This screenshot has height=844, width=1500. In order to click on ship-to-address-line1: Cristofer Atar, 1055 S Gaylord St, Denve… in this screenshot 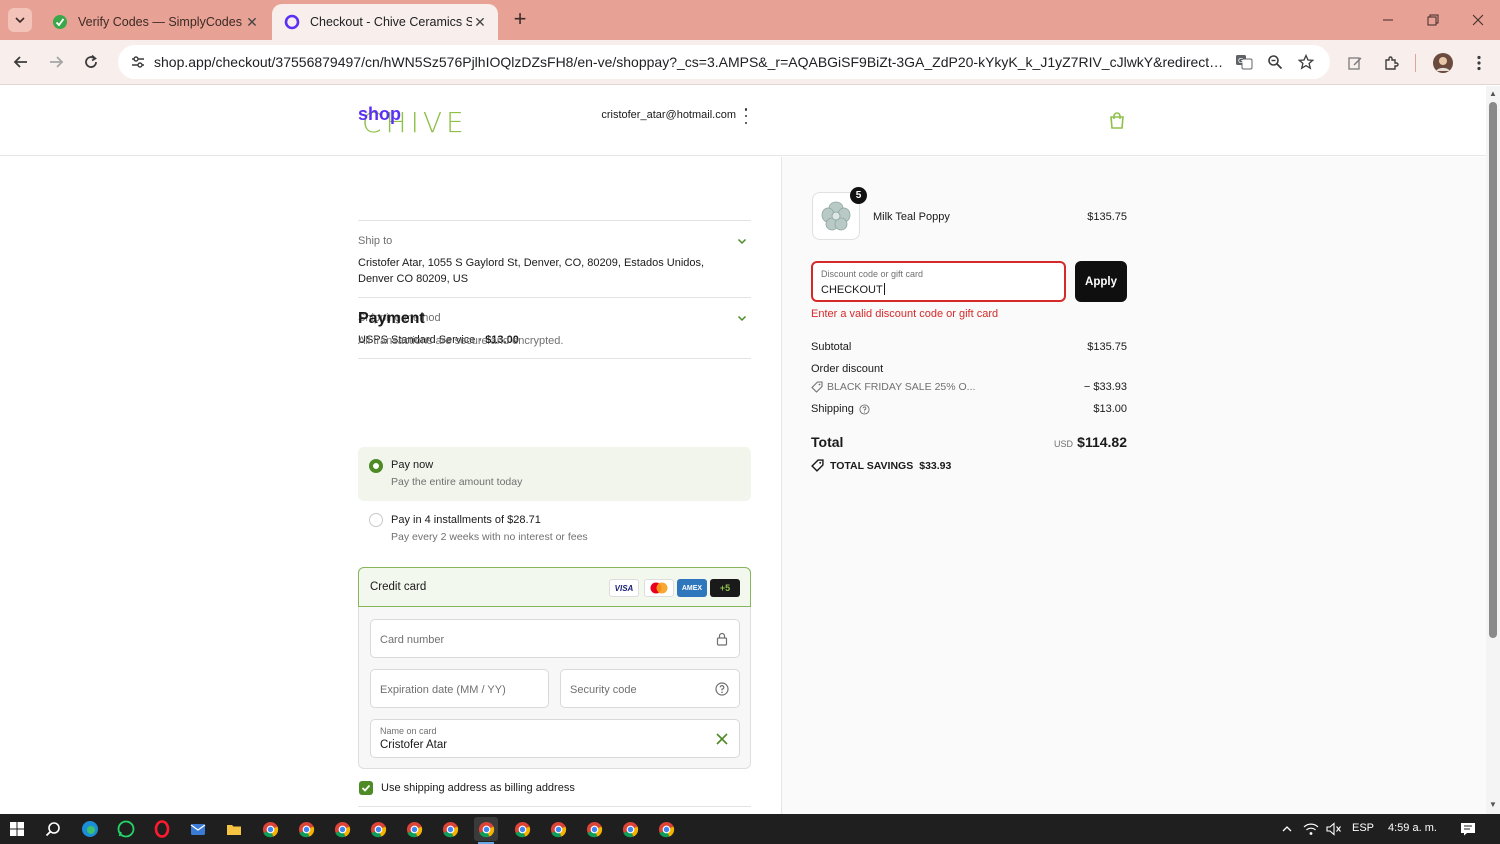, I will do `click(531, 263)`.